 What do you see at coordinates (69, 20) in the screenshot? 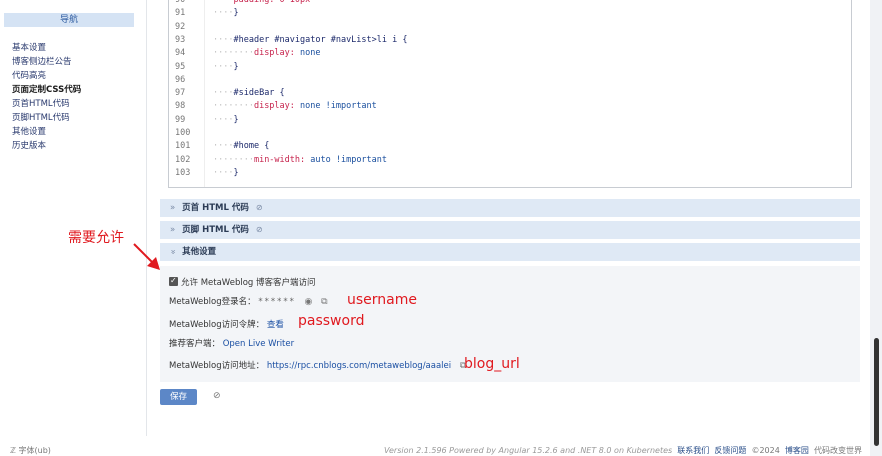
I see `nav-header: 导航` at bounding box center [69, 20].